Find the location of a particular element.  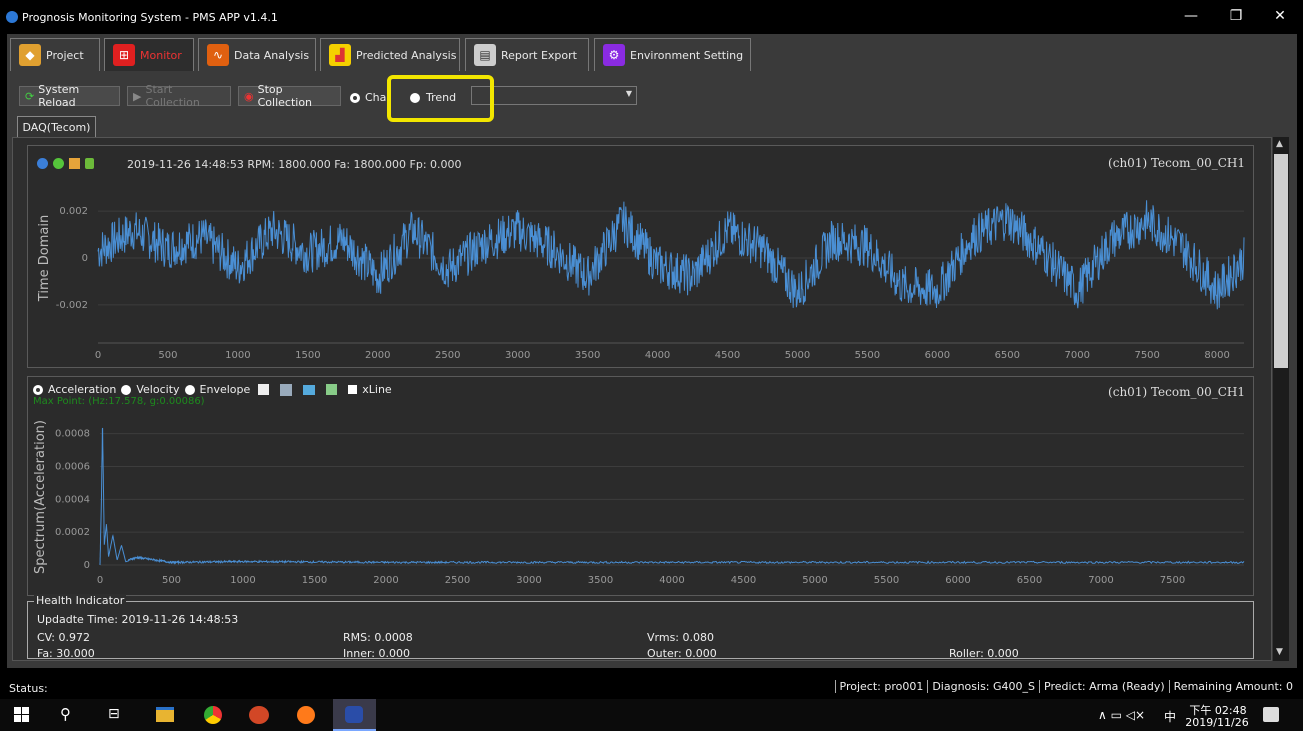

tab-environment-setting: ⚙ Environment Setting is located at coordinates (672, 54).